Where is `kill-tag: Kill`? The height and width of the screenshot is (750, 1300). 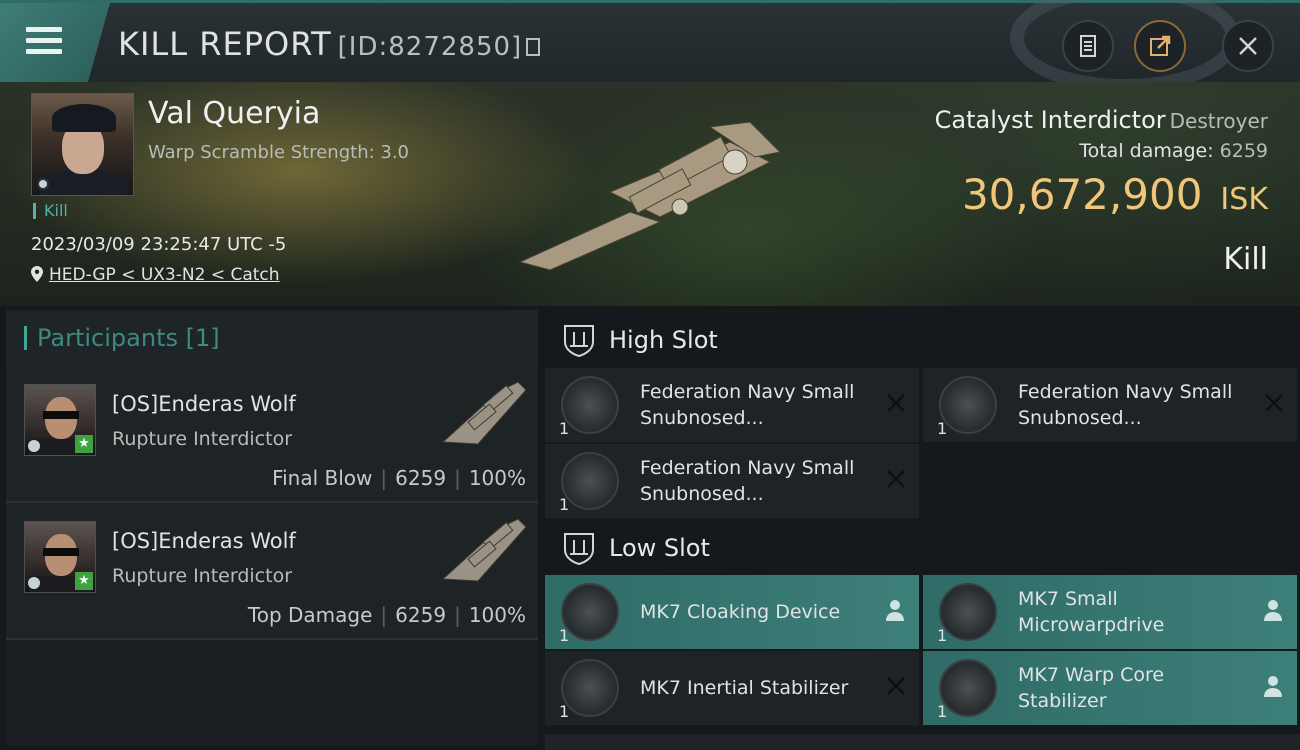 kill-tag: Kill is located at coordinates (50, 211).